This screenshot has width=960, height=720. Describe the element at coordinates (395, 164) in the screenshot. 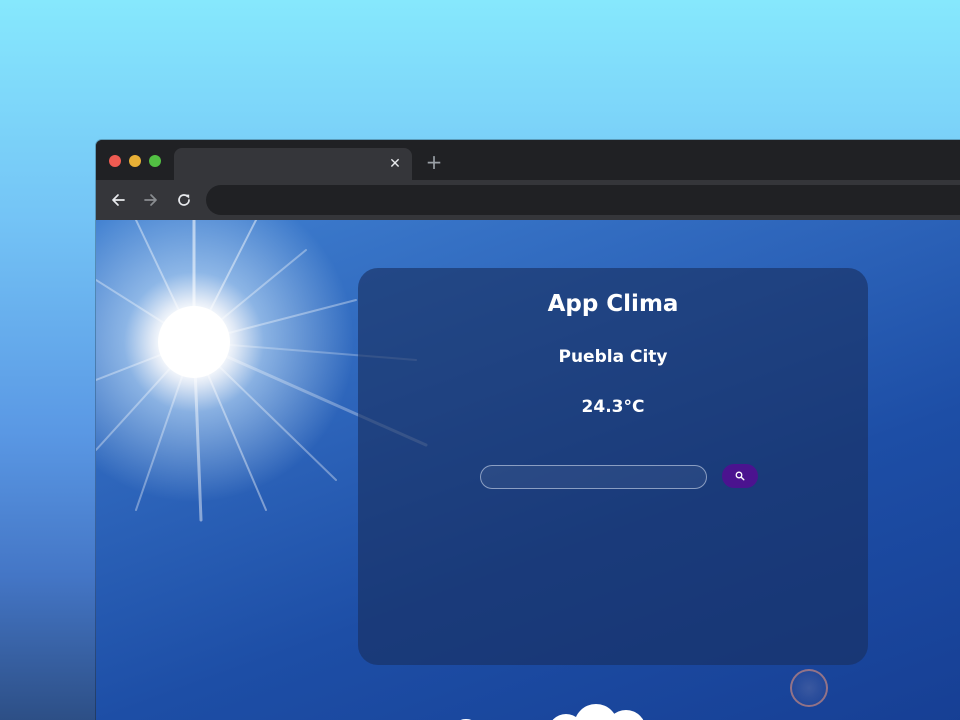

I see `close-icon: ✕` at that location.